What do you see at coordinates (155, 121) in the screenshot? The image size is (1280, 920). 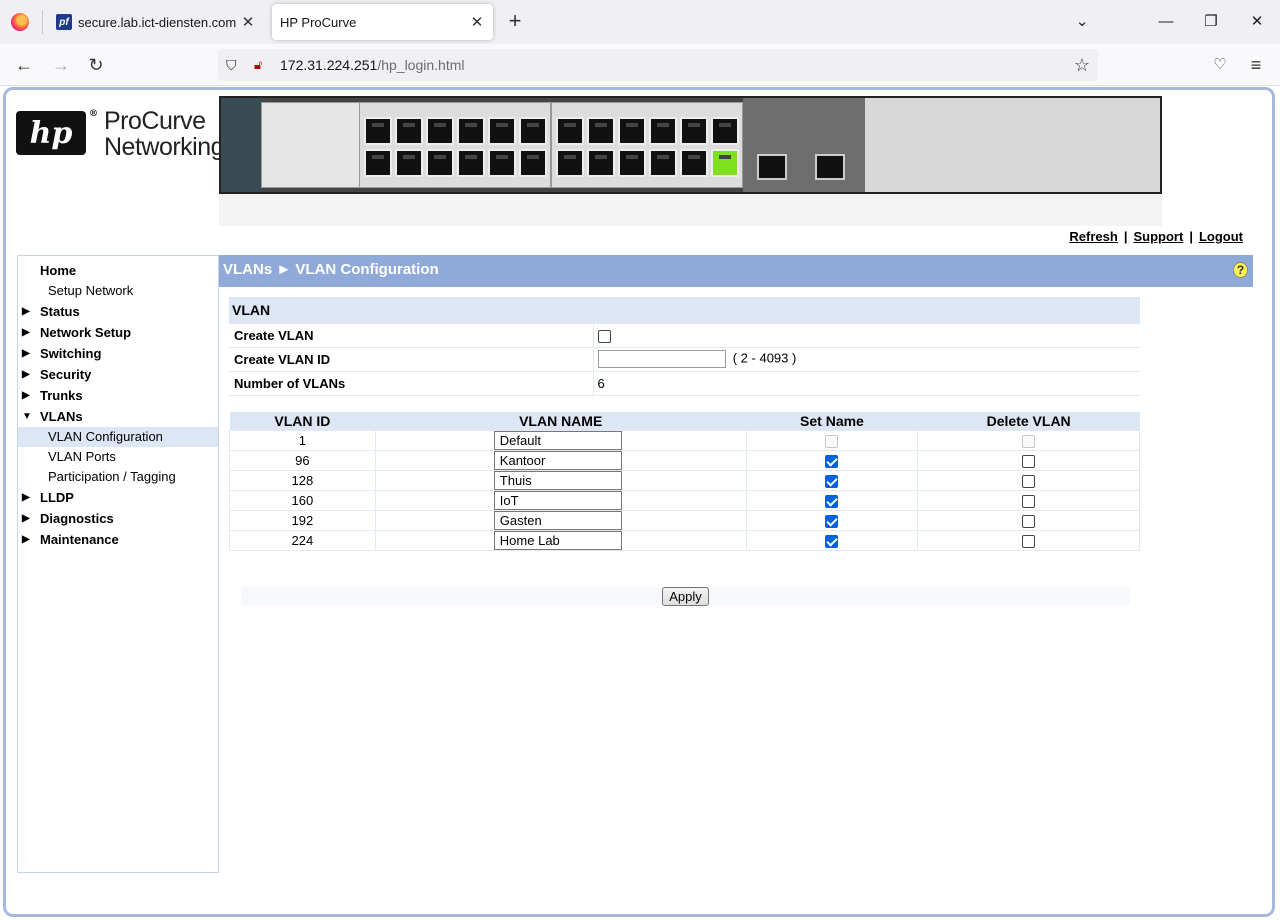 I see `brand-line-1: ProCurve` at bounding box center [155, 121].